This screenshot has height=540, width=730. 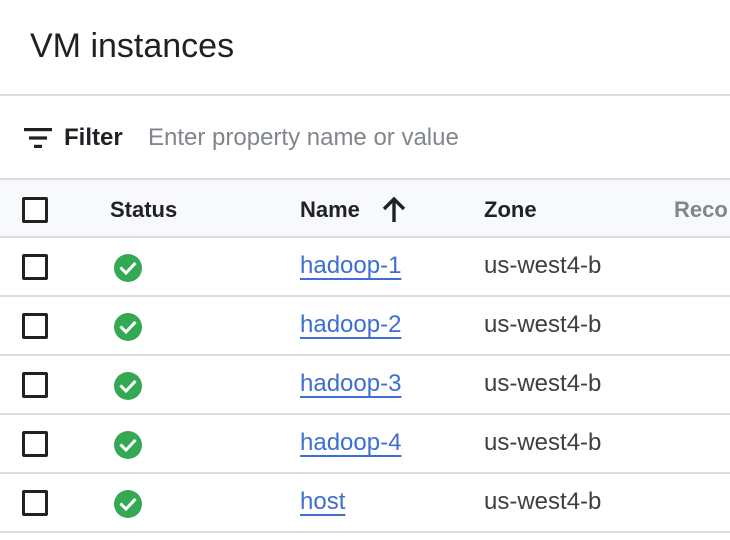 I want to click on arrow-upward-icon, so click(x=394, y=210).